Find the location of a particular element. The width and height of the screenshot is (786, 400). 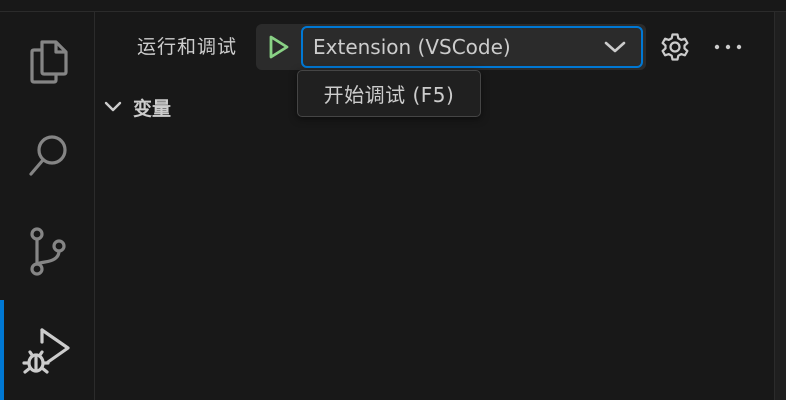

play-icon is located at coordinates (279, 47).